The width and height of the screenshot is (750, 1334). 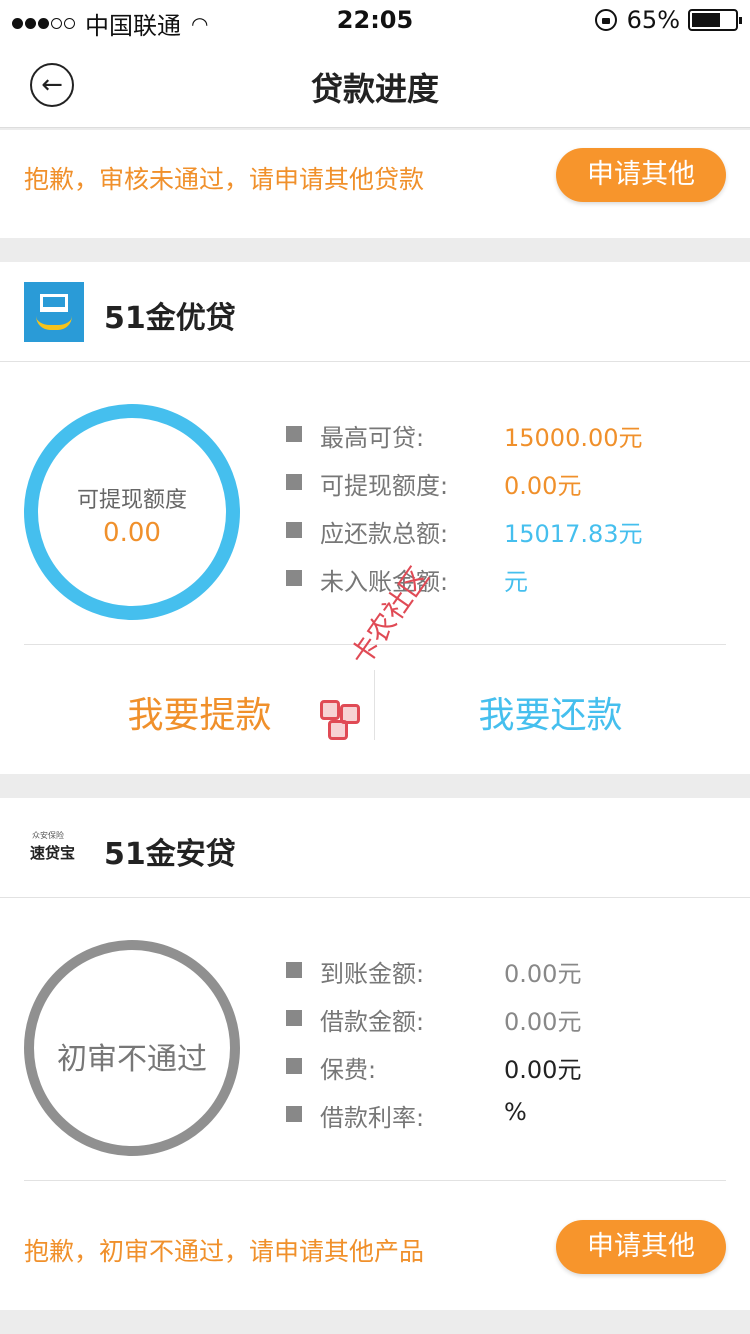 I want to click on page-title: 贷款进度, so click(x=374, y=89).